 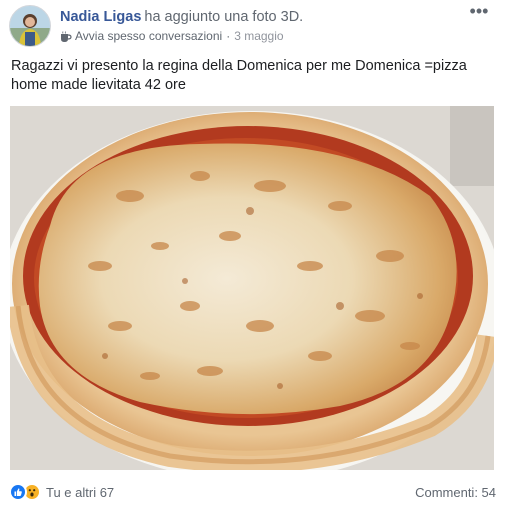 What do you see at coordinates (80, 492) in the screenshot?
I see `reactions-count: Tu e altri 67` at bounding box center [80, 492].